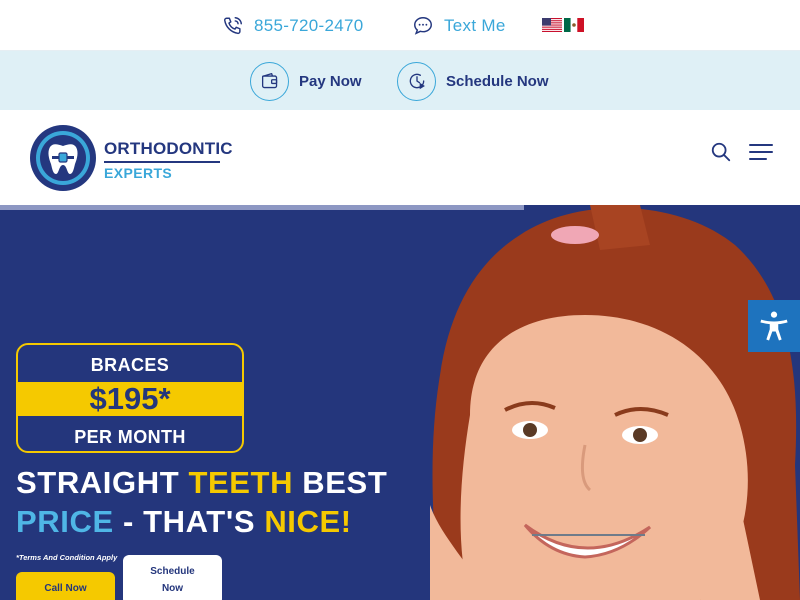 This screenshot has height=600, width=800. I want to click on headline-word-nice: NICE!, so click(308, 521).